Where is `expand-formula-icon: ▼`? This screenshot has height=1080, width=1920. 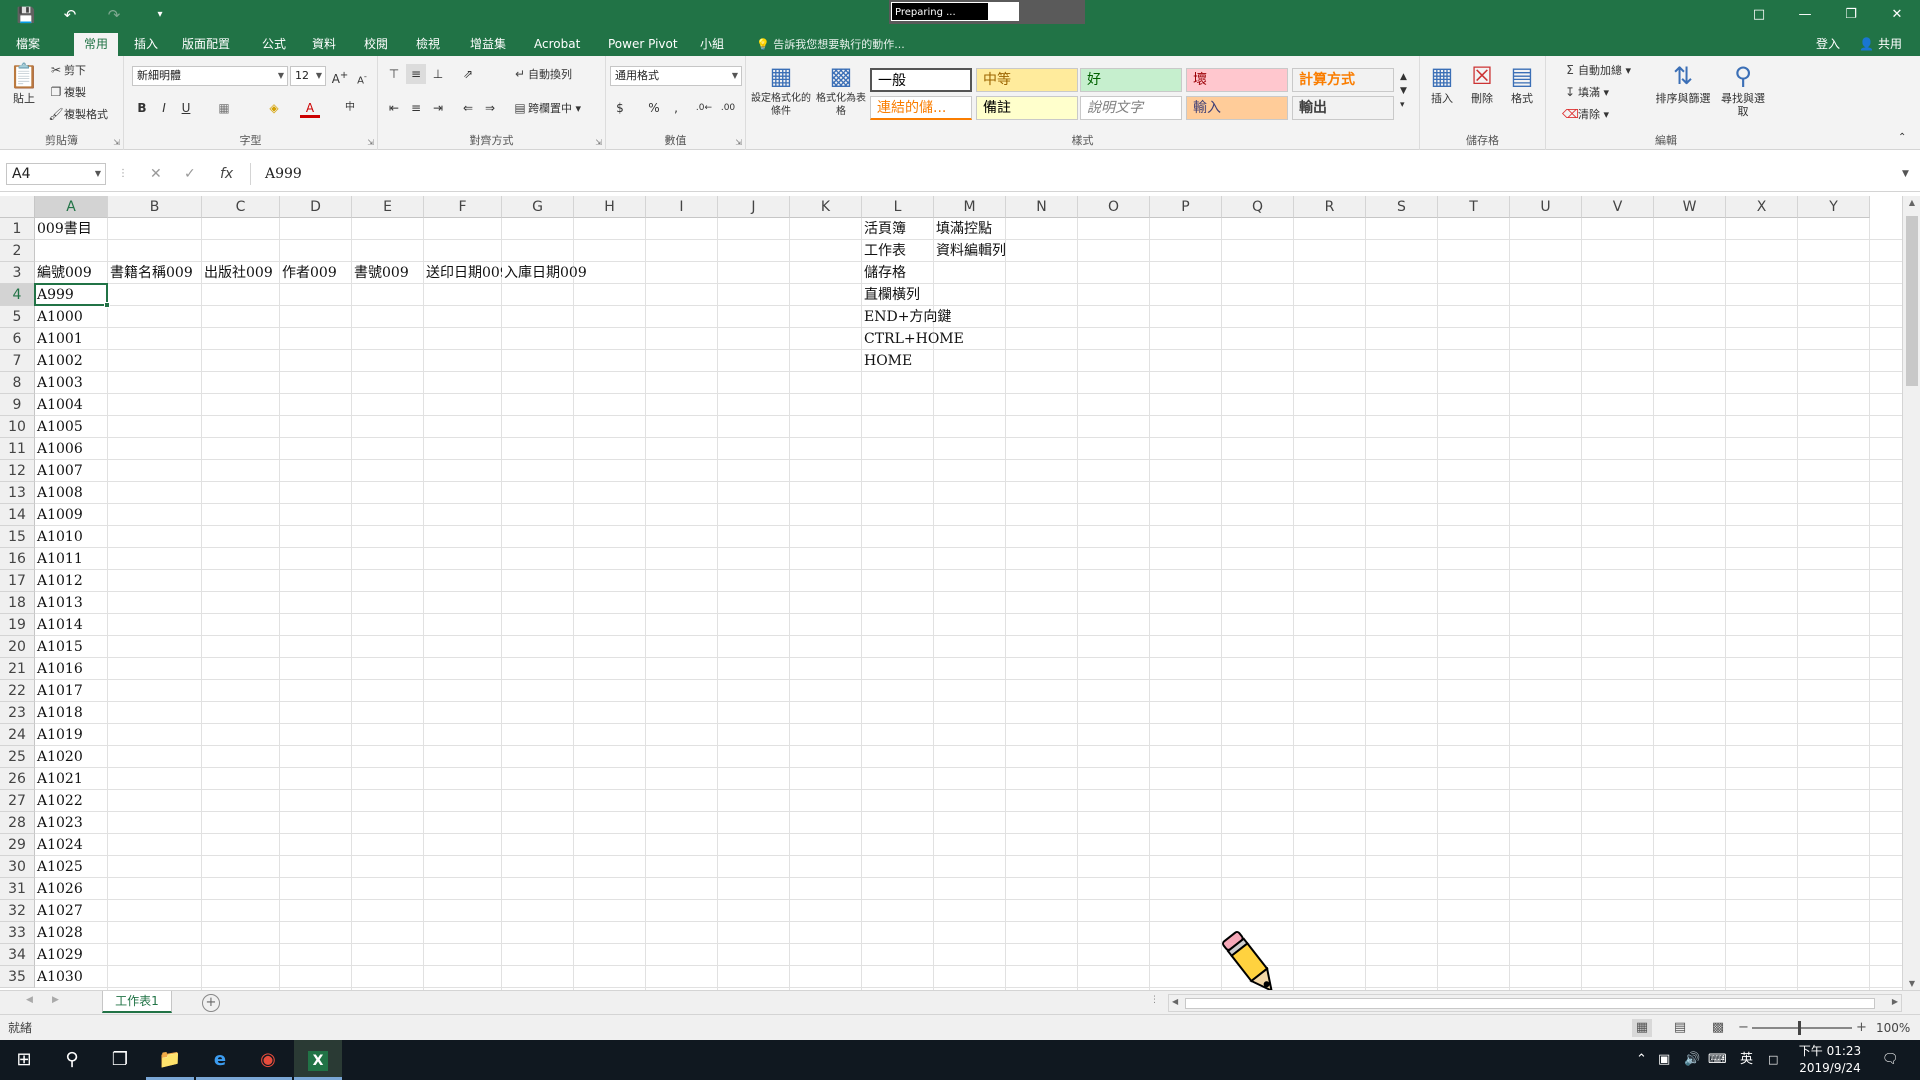 expand-formula-icon: ▼ is located at coordinates (1905, 174).